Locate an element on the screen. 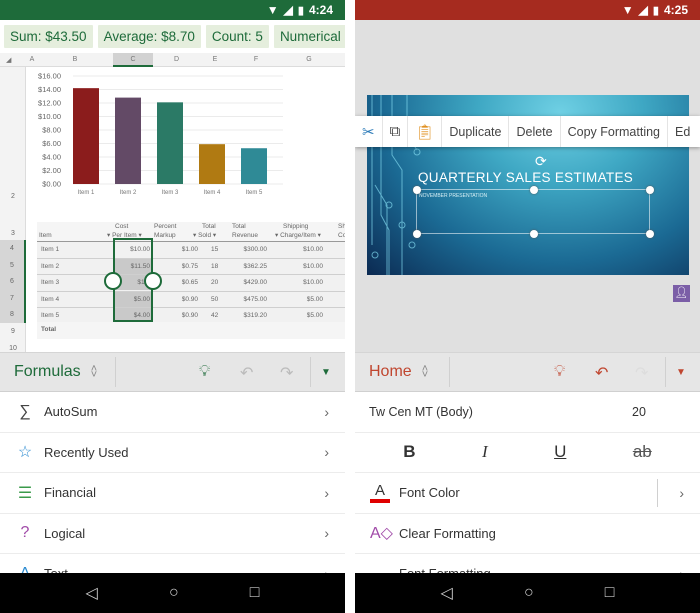  row-header: 2 is located at coordinates (13, 196).